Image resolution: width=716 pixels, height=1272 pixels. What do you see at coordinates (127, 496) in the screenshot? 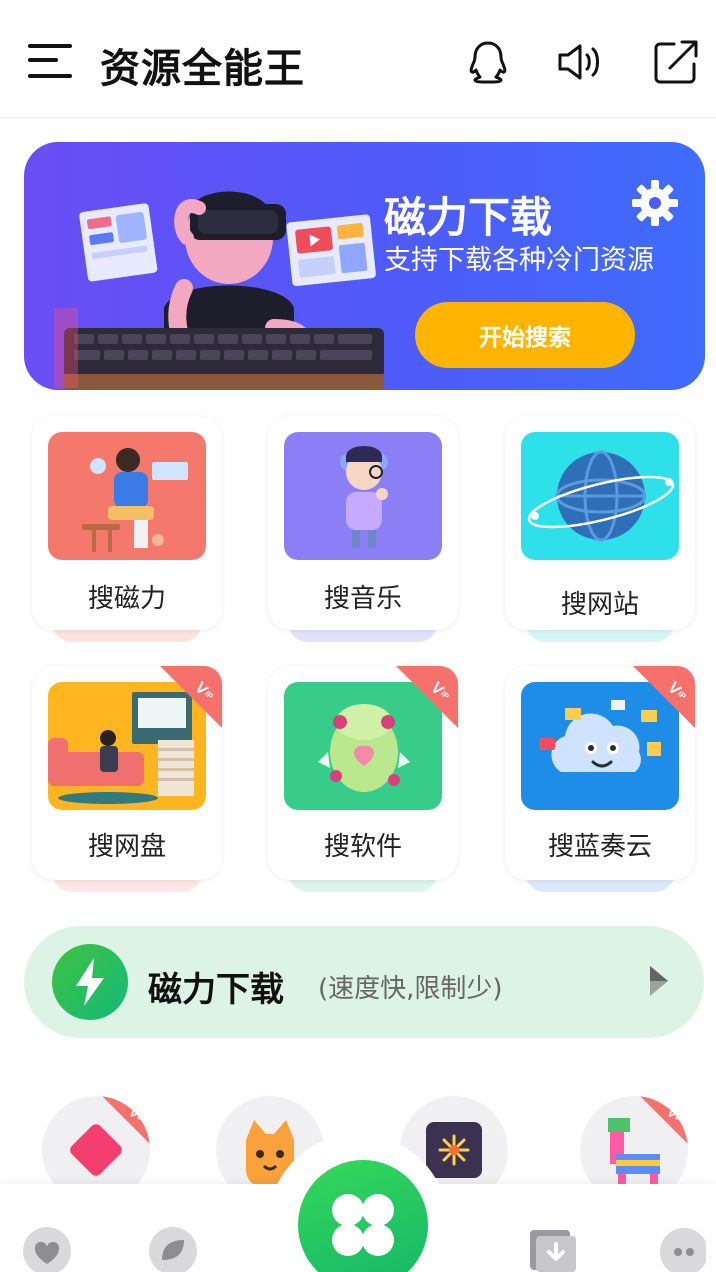
I see `magnet-thumbnail` at bounding box center [127, 496].